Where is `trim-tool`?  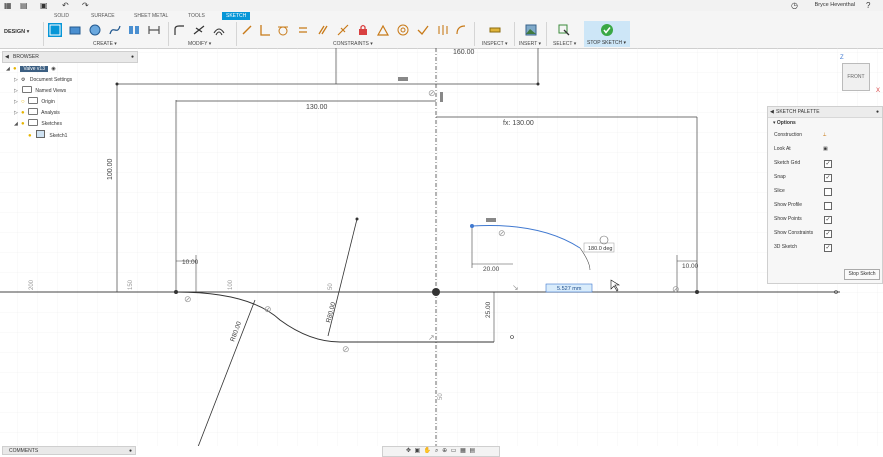 trim-tool is located at coordinates (199, 30).